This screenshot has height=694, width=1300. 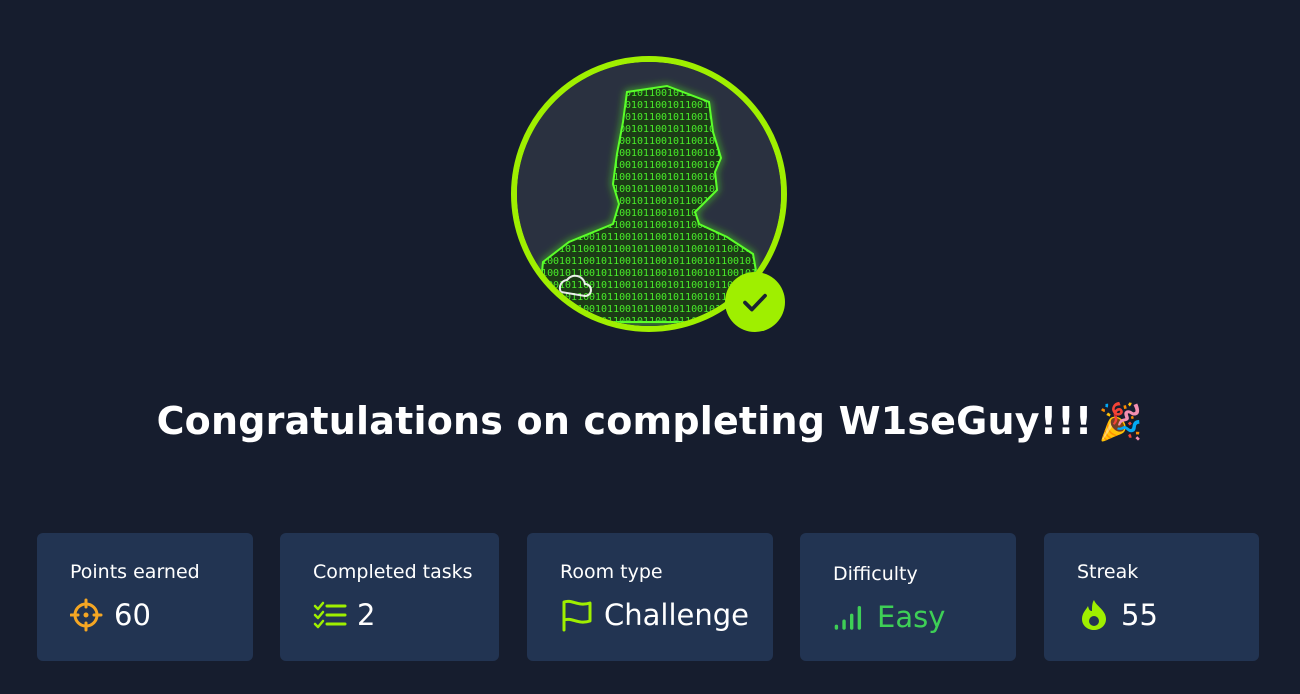 I want to click on completed-tasks-label: Completed tasks, so click(x=393, y=572).